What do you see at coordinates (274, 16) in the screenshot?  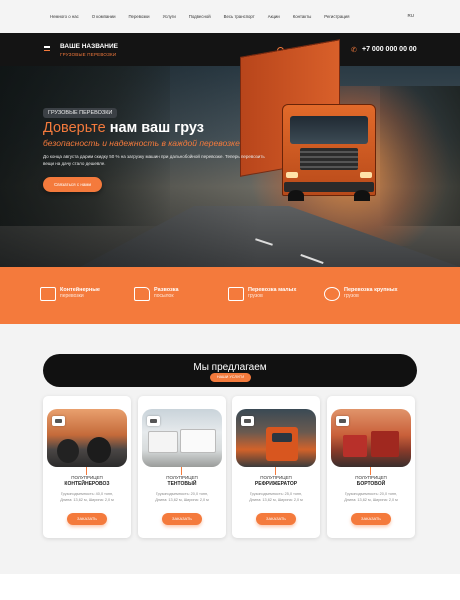 I see `nav-promotions: Акции` at bounding box center [274, 16].